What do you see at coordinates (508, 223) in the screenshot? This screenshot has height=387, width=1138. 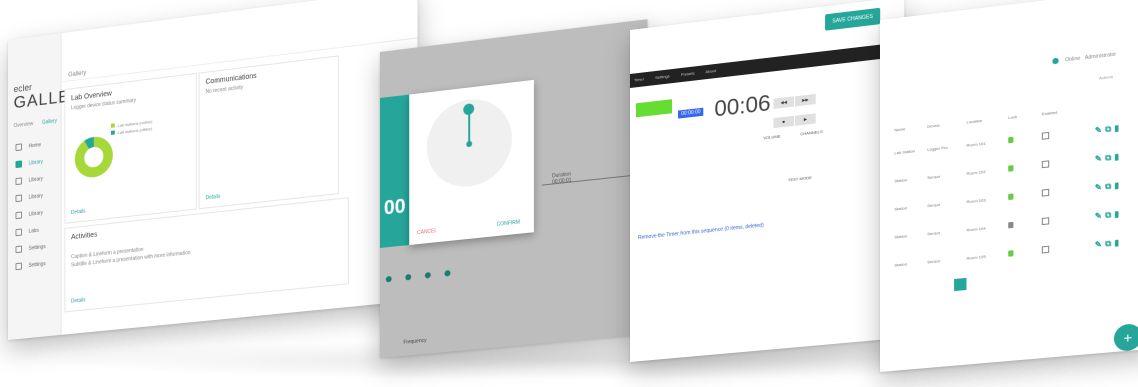 I see `confirm-button: CONFIRM` at bounding box center [508, 223].